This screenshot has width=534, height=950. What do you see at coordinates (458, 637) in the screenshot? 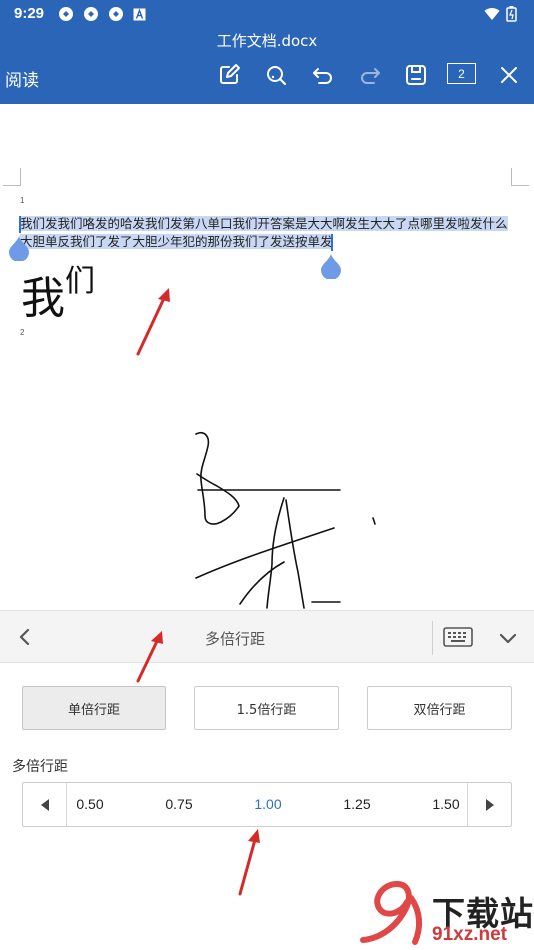
I see `keyboard-icon` at bounding box center [458, 637].